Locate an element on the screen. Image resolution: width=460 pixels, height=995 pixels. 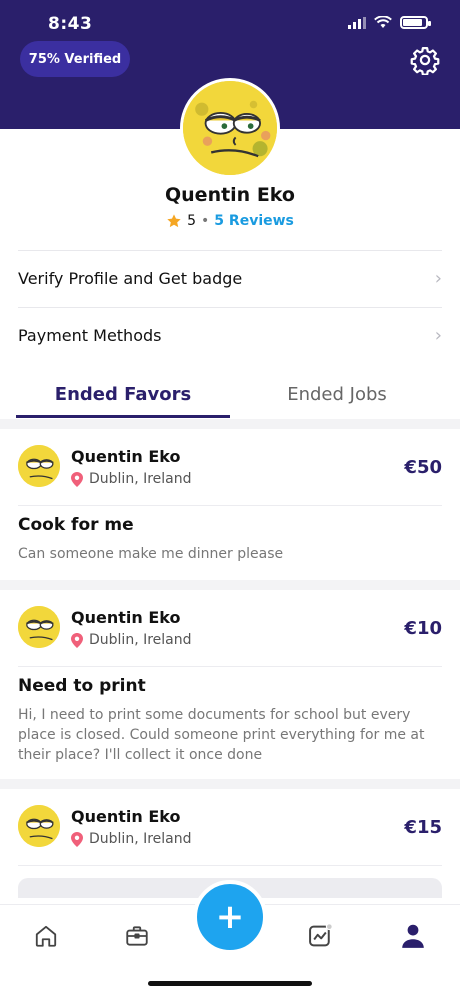
rating-row: 5 • 5 Reviews is located at coordinates (230, 221).